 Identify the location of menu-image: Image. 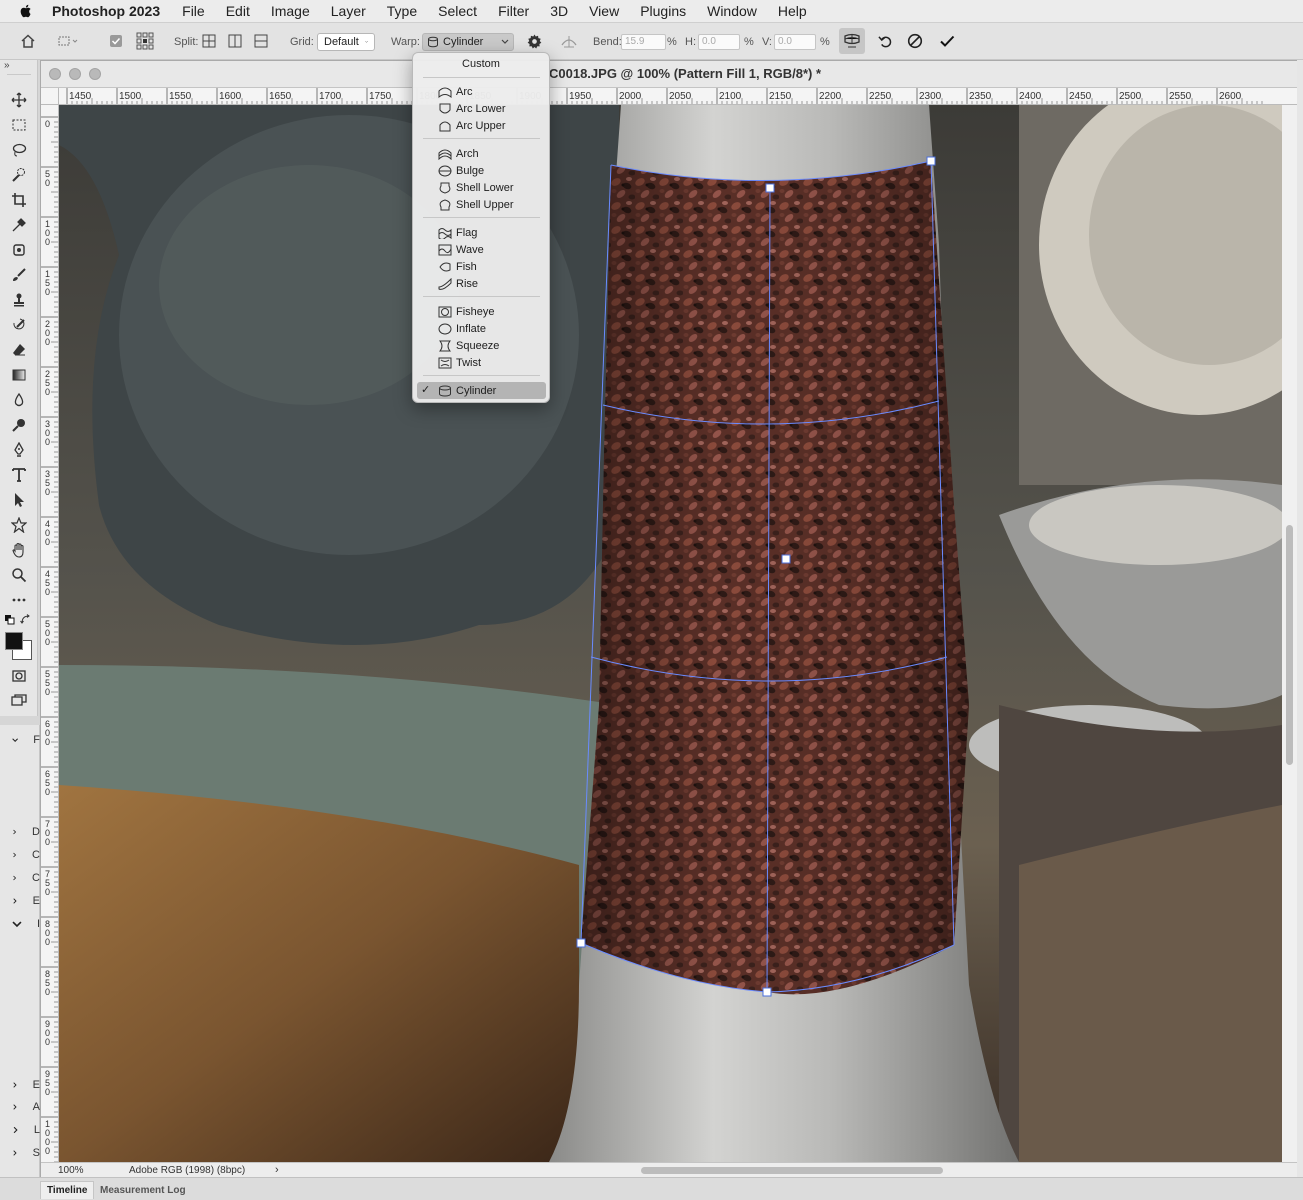
(290, 11).